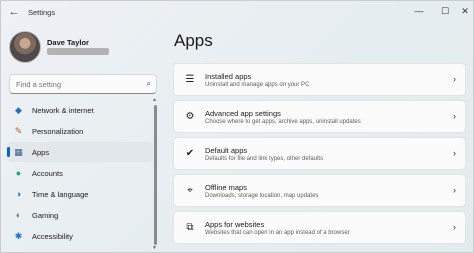  I want to click on card-title: Installed apps, so click(228, 76).